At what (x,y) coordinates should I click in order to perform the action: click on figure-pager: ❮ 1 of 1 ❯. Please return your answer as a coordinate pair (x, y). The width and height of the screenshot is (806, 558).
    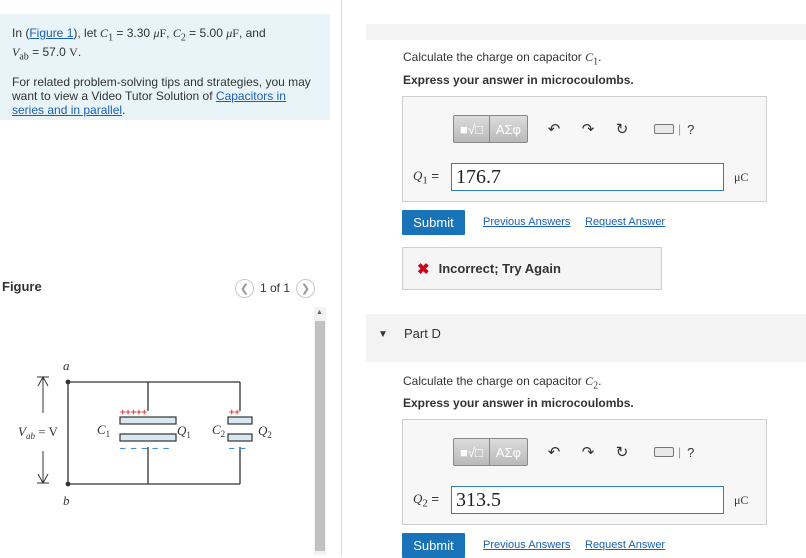
    Looking at the image, I should click on (275, 288).